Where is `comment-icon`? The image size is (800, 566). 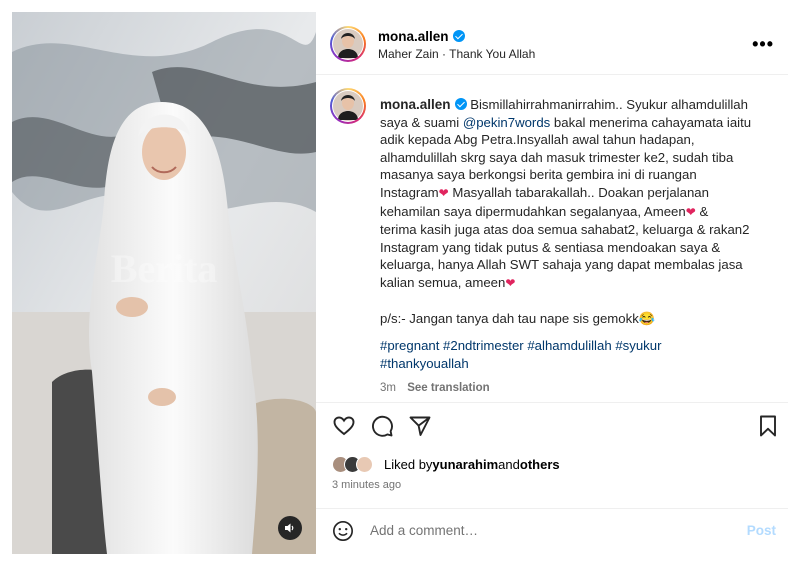 comment-icon is located at coordinates (382, 426).